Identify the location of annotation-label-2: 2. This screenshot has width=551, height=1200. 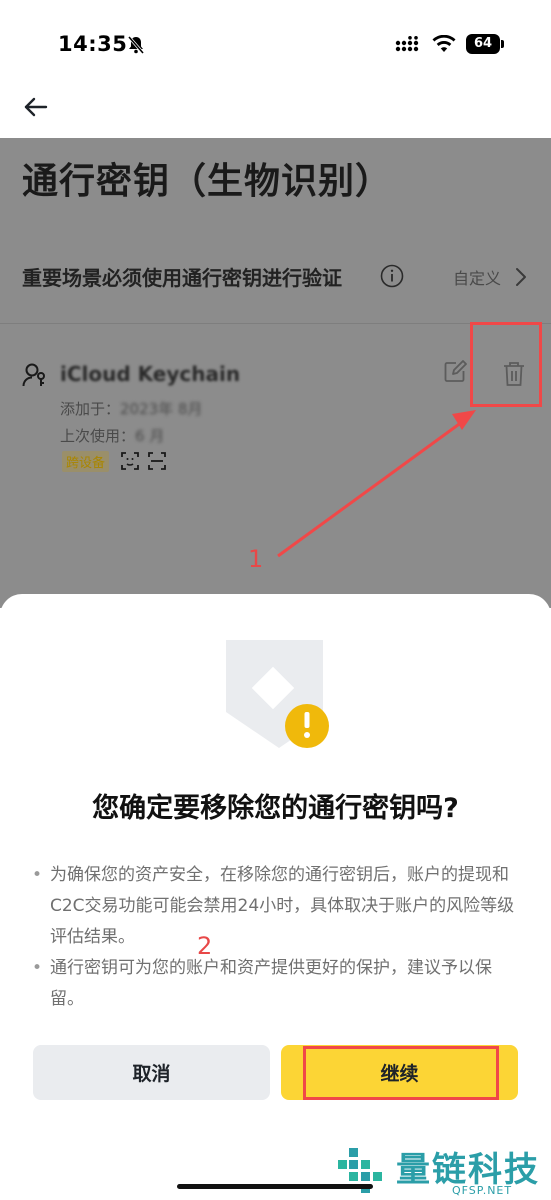
(205, 946).